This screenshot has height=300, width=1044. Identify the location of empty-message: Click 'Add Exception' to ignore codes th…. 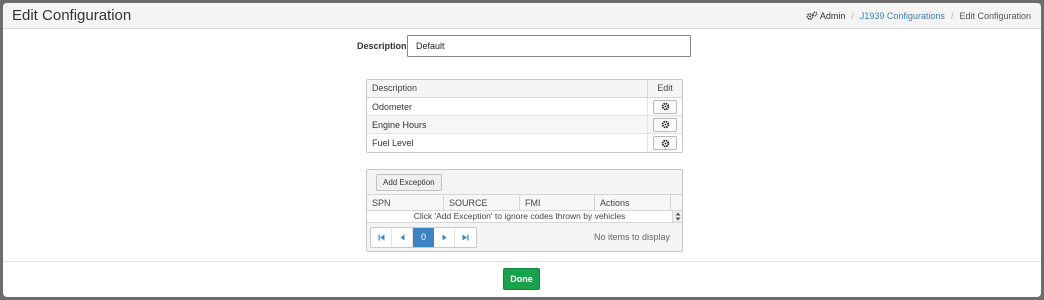
(519, 216).